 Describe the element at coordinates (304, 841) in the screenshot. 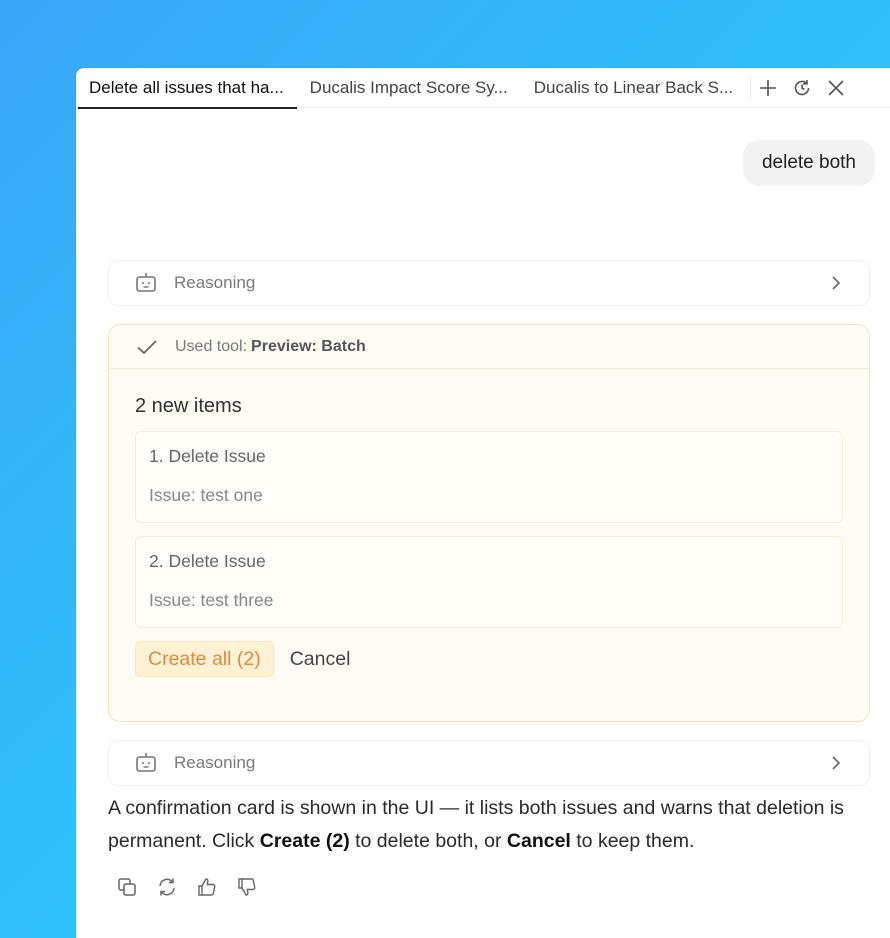

I see `create-reference: Create (2)` at that location.